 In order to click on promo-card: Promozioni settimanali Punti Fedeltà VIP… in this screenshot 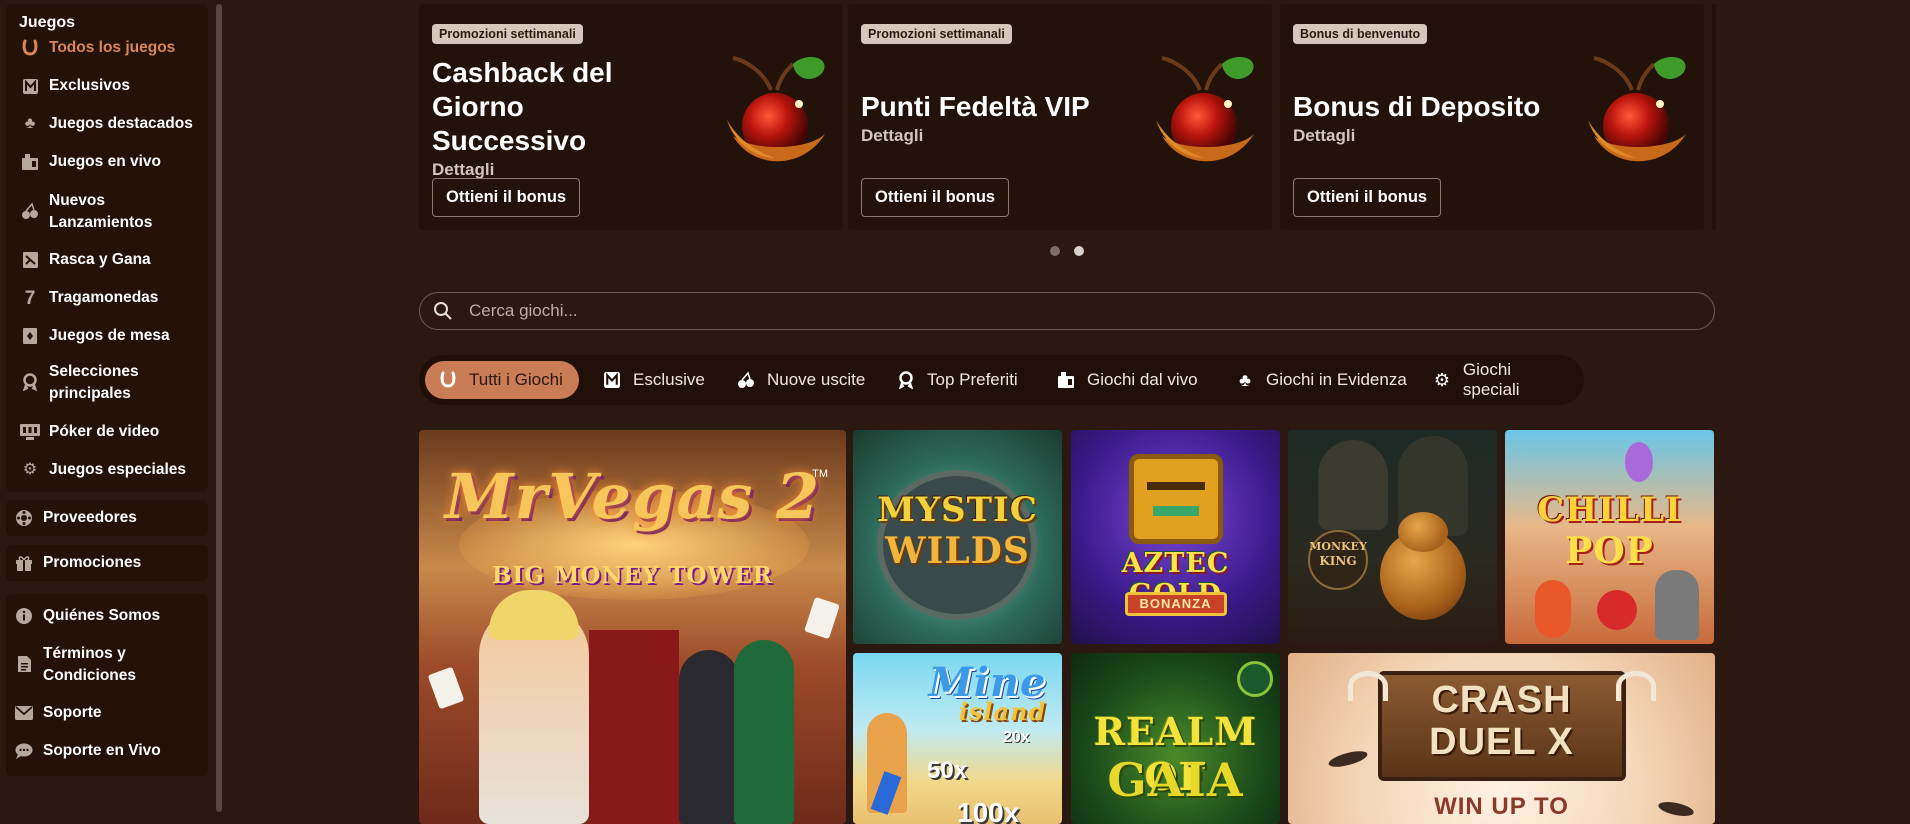, I will do `click(1060, 117)`.